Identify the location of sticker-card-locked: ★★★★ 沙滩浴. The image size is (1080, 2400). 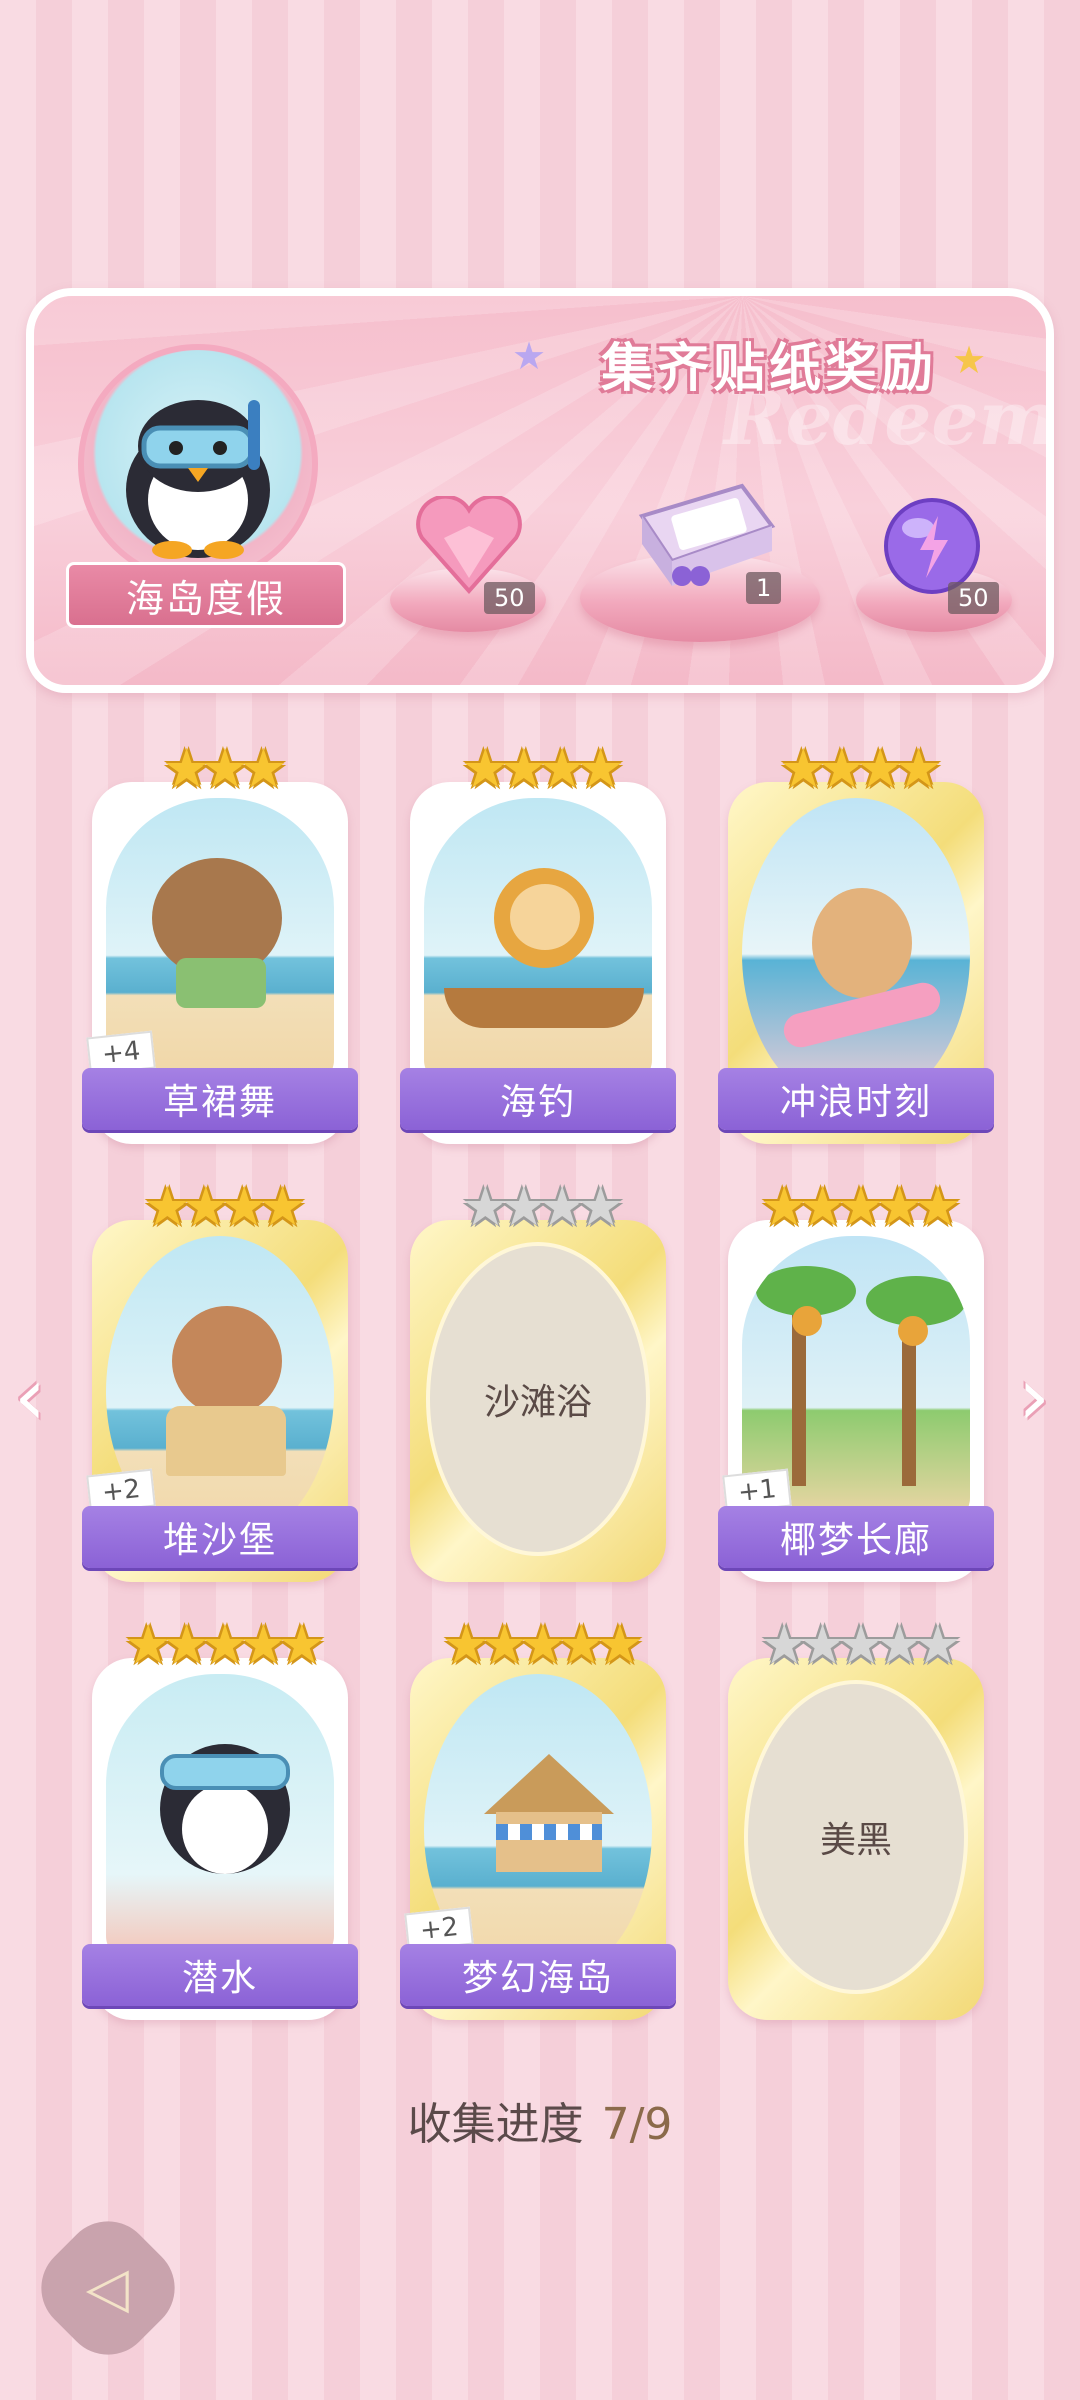
(538, 1381).